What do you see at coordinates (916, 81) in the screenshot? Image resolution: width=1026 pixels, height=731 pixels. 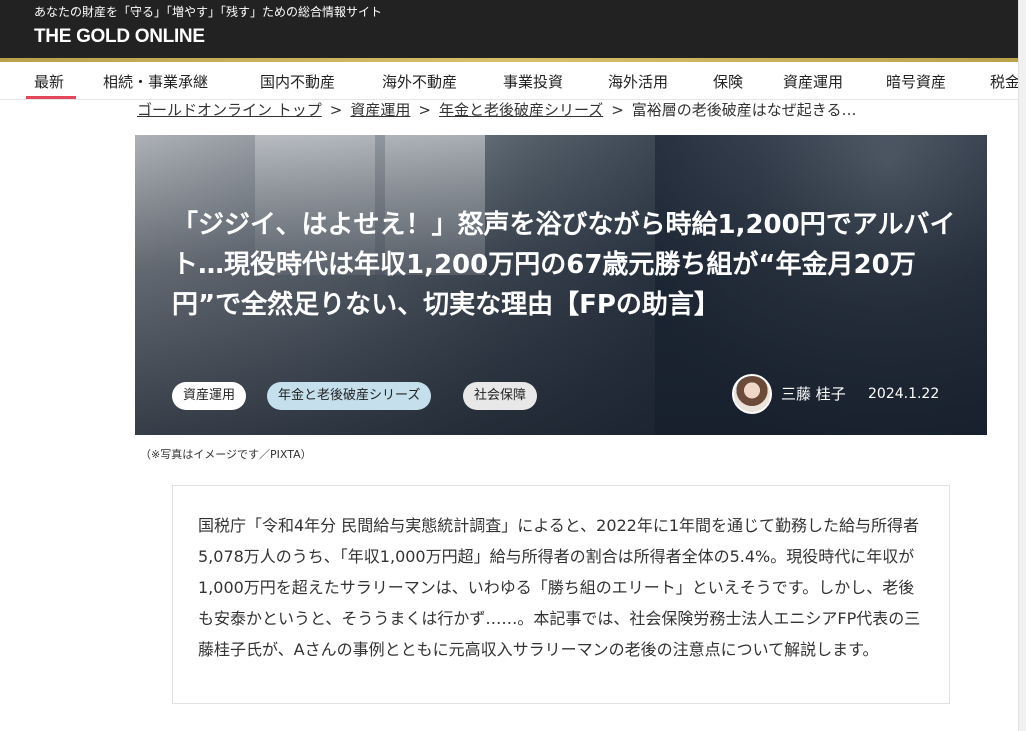 I see `nav-item-crypto: 暗号資産` at bounding box center [916, 81].